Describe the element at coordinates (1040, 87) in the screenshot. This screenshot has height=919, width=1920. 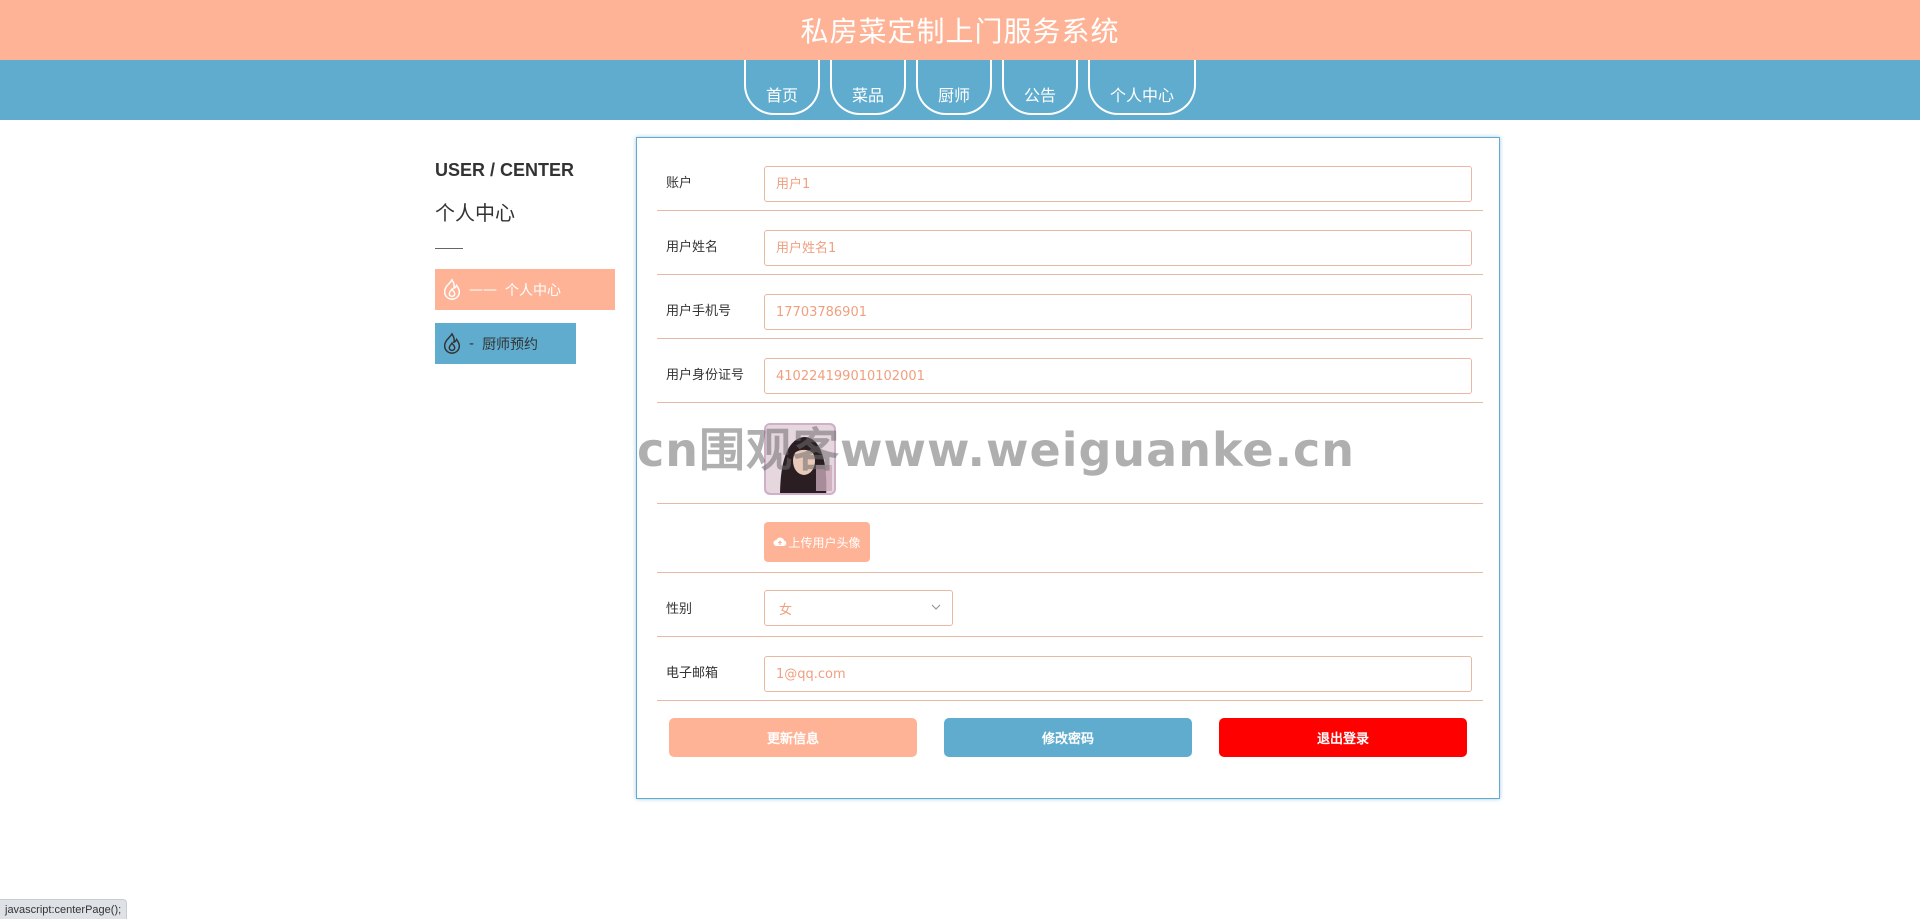
I see `nav-announcements: 公告` at that location.